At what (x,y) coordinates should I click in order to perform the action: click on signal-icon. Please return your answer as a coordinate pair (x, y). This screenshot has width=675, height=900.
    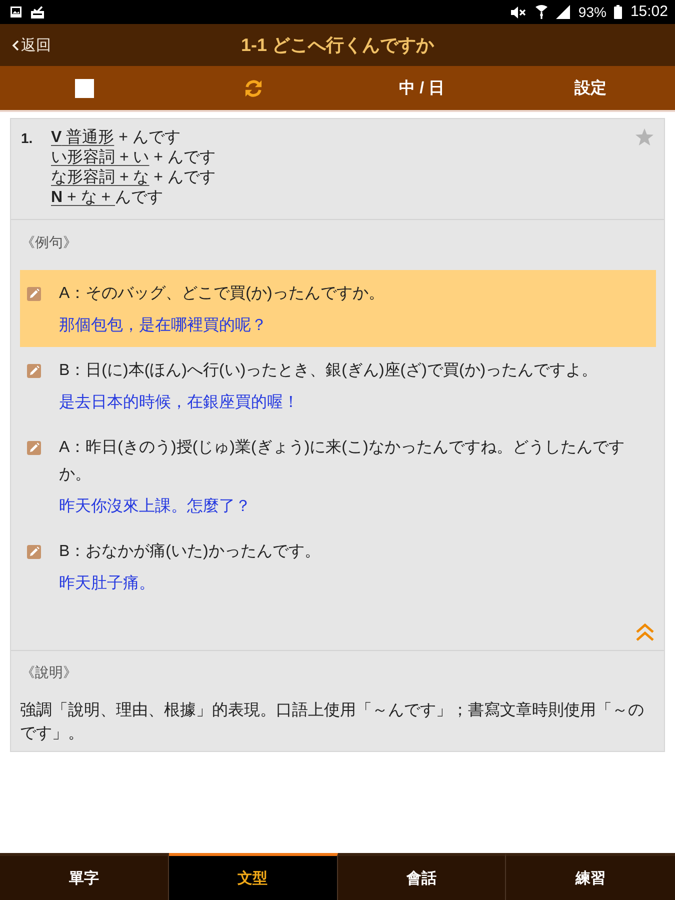
    Looking at the image, I should click on (563, 12).